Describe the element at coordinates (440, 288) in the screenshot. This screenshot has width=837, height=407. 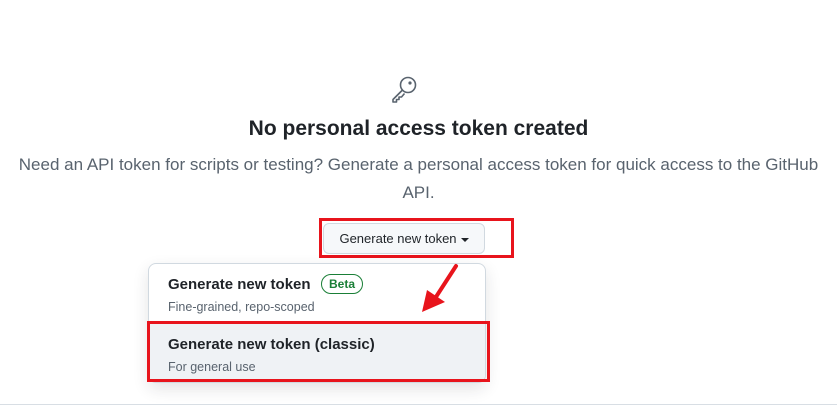
I see `arrow-icon` at that location.